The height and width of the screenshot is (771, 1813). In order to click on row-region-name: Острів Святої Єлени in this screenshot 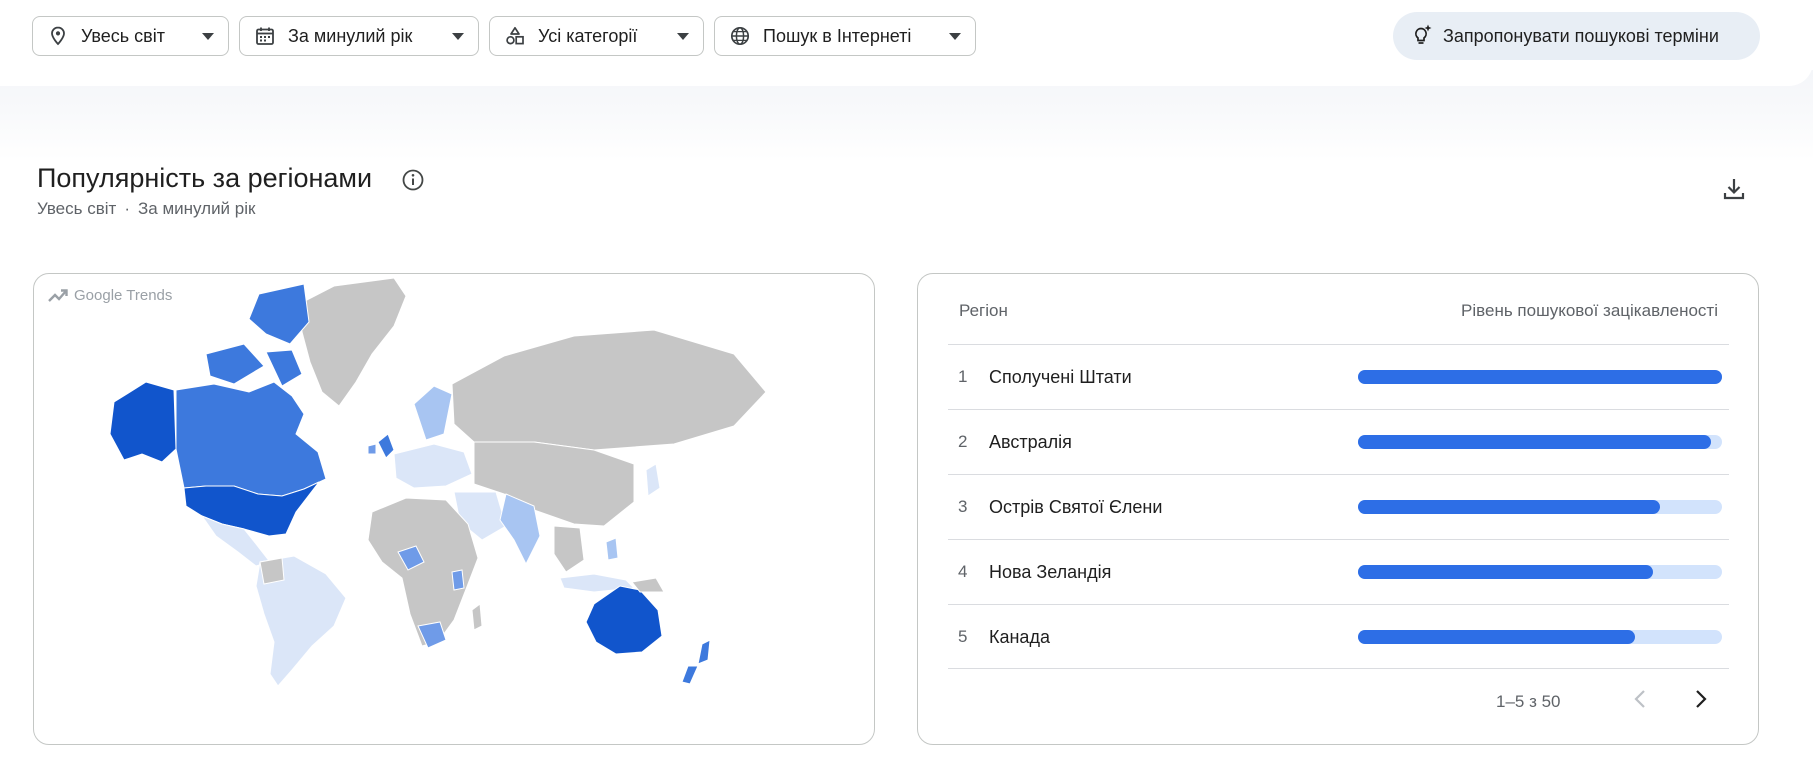, I will do `click(1076, 507)`.